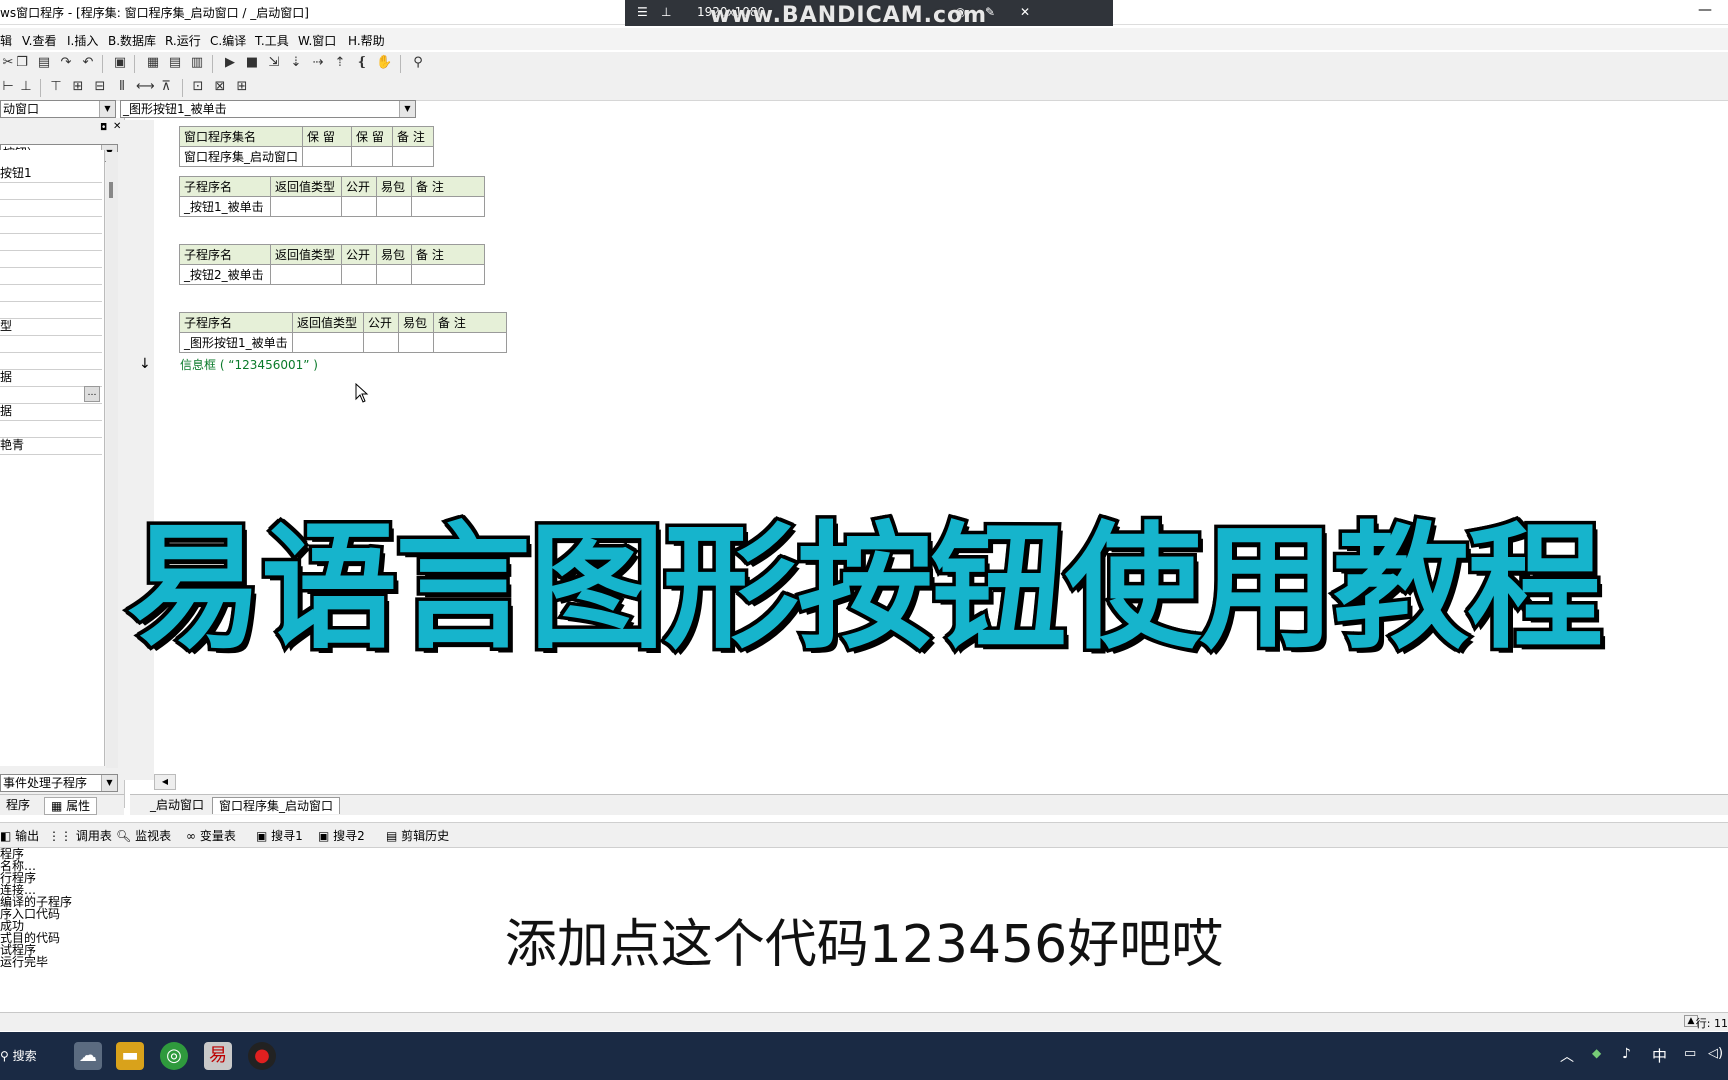 The height and width of the screenshot is (1080, 1728). What do you see at coordinates (211, 835) in the screenshot?
I see `tab-variables: ∞ 变量表` at bounding box center [211, 835].